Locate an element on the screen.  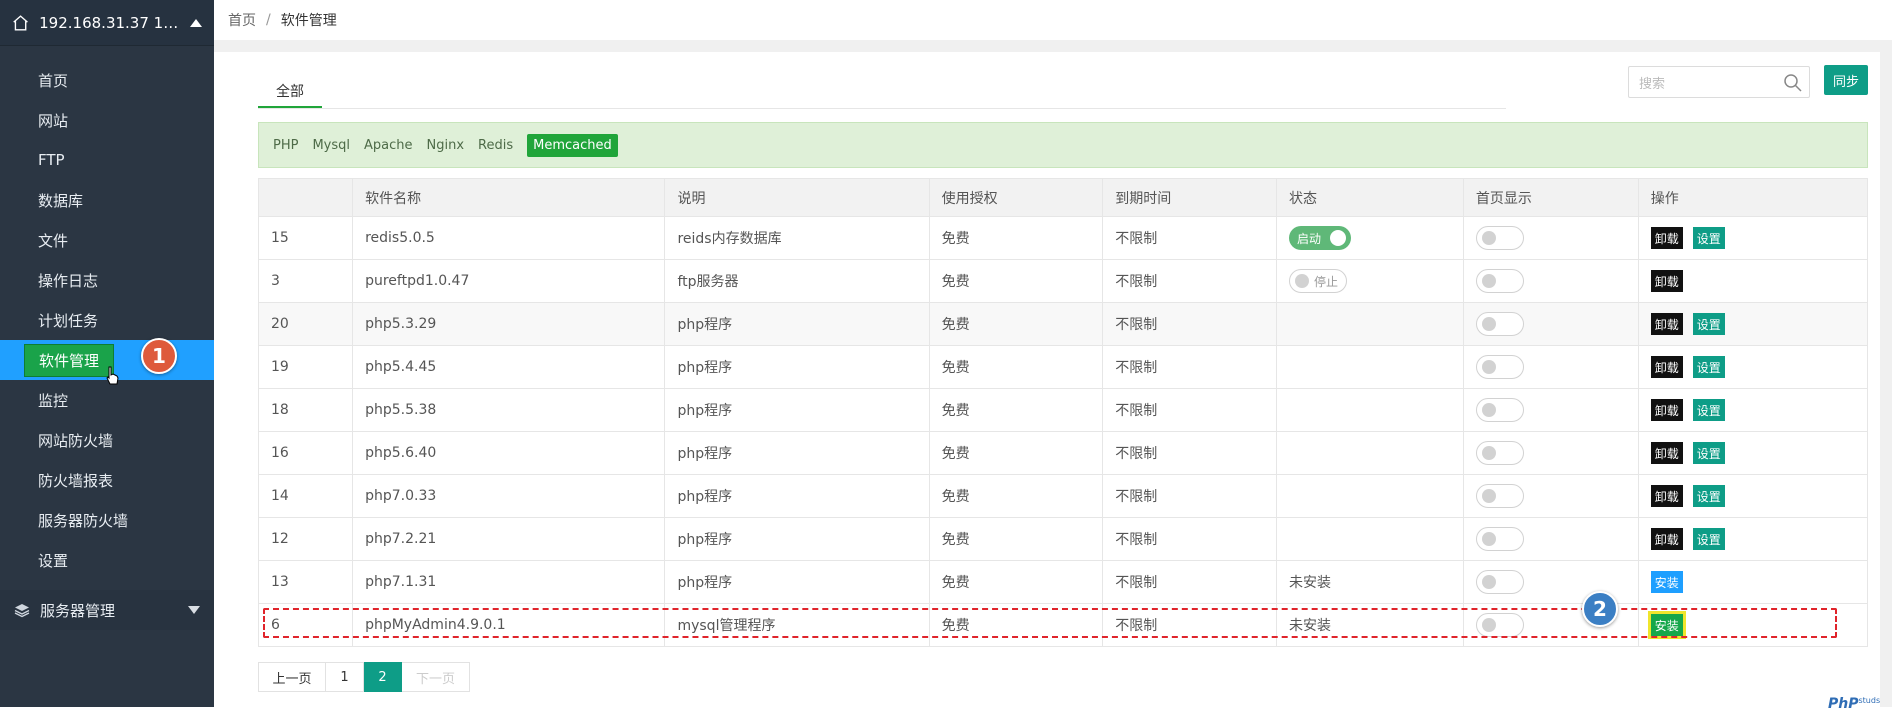
install-button-highlighted: 安装 is located at coordinates (1666, 625).